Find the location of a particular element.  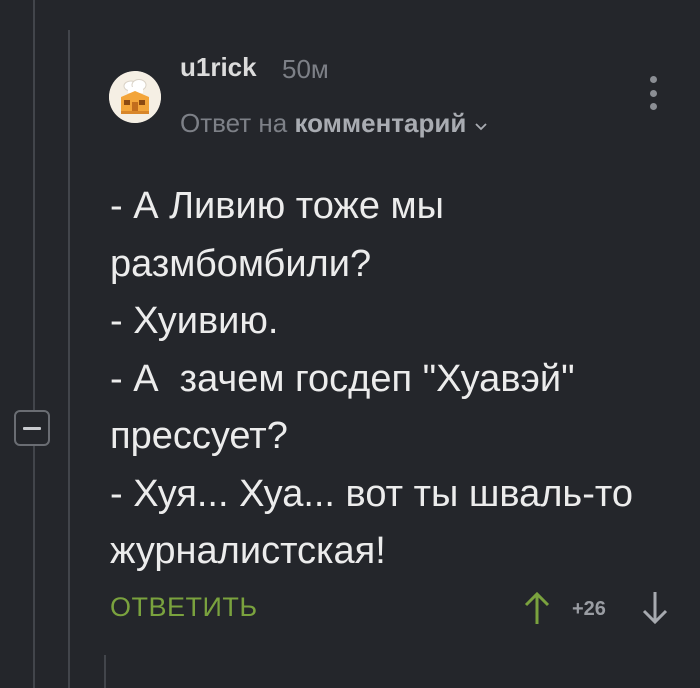

collapse-minus-icon is located at coordinates (32, 428).